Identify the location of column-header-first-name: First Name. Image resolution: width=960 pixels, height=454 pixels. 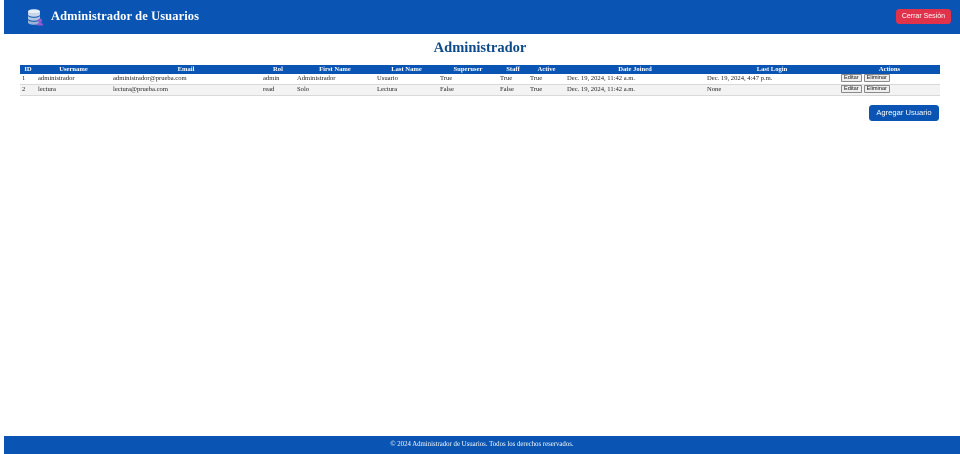
(335, 69).